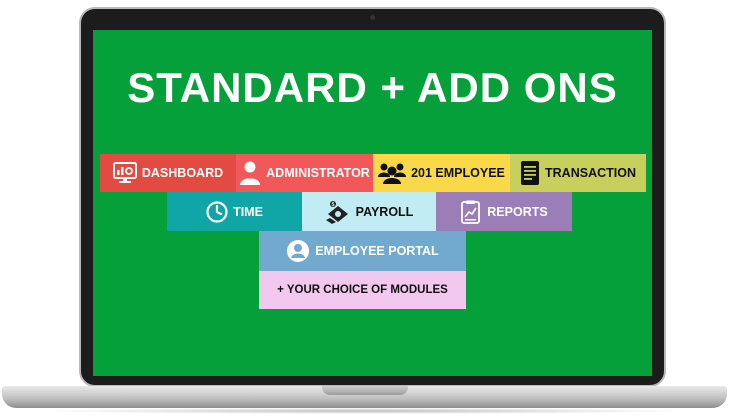  I want to click on report-chart-icon, so click(471, 212).